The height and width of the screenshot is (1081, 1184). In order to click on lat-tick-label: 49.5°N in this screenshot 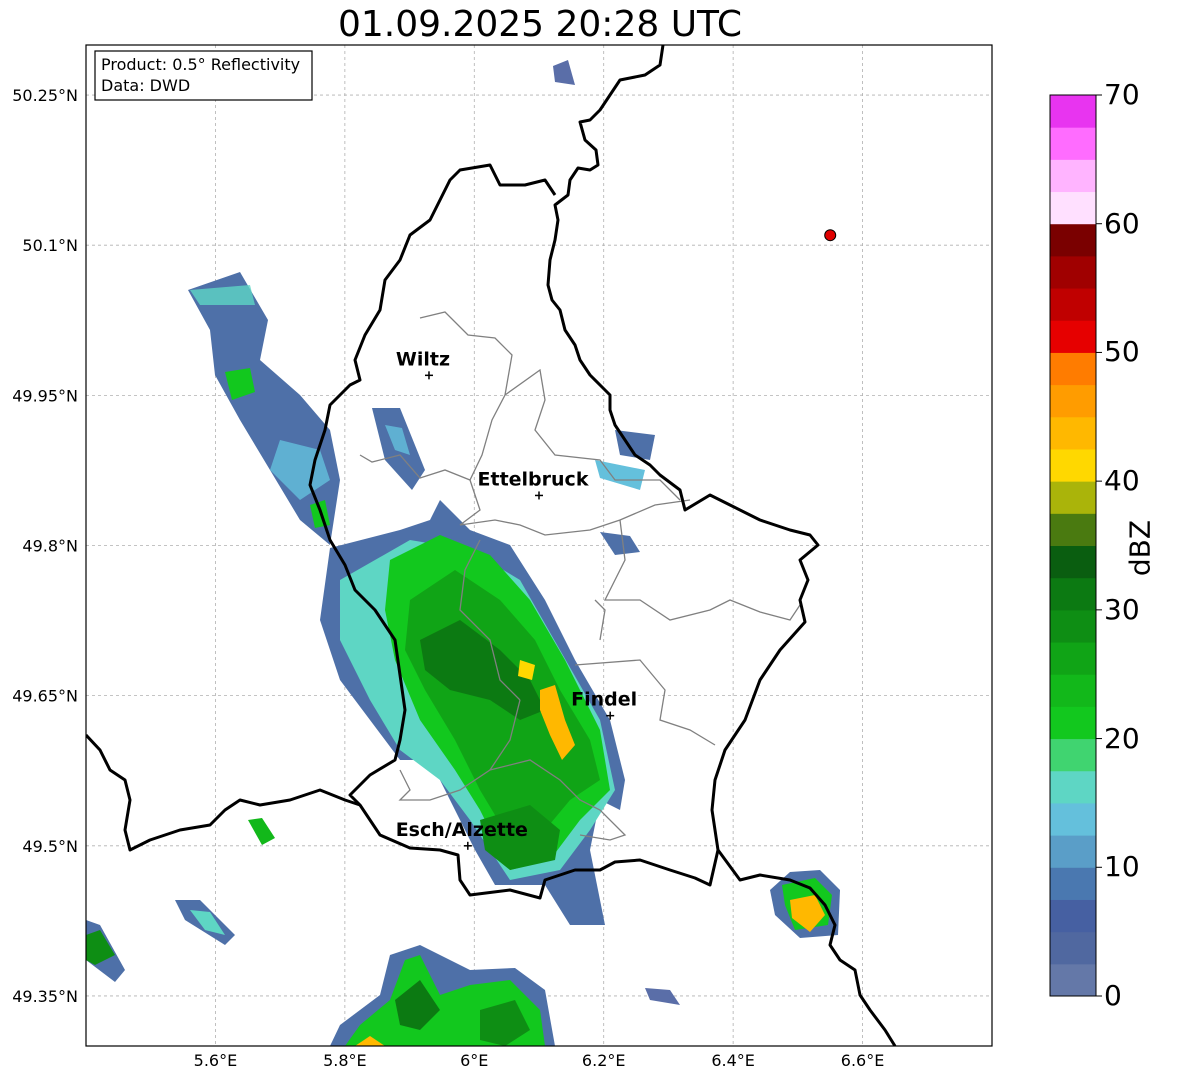, I will do `click(50, 846)`.